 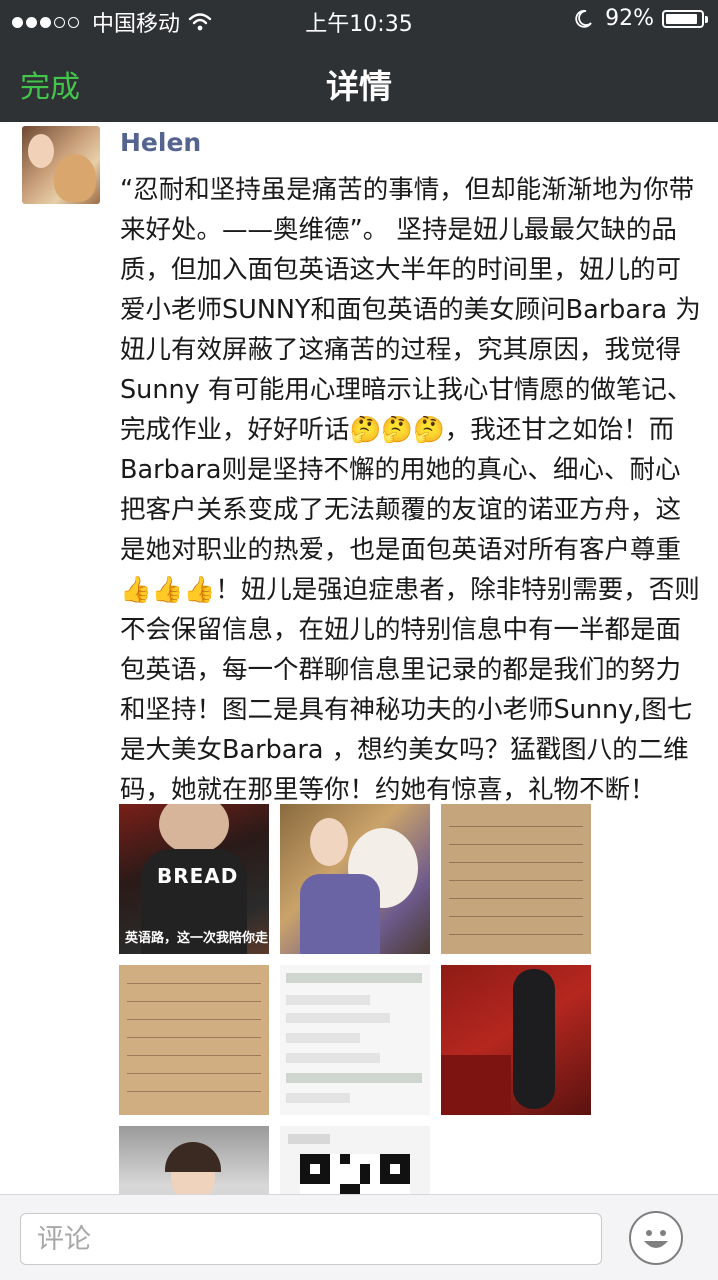 What do you see at coordinates (583, 18) in the screenshot?
I see `moon-icon` at bounding box center [583, 18].